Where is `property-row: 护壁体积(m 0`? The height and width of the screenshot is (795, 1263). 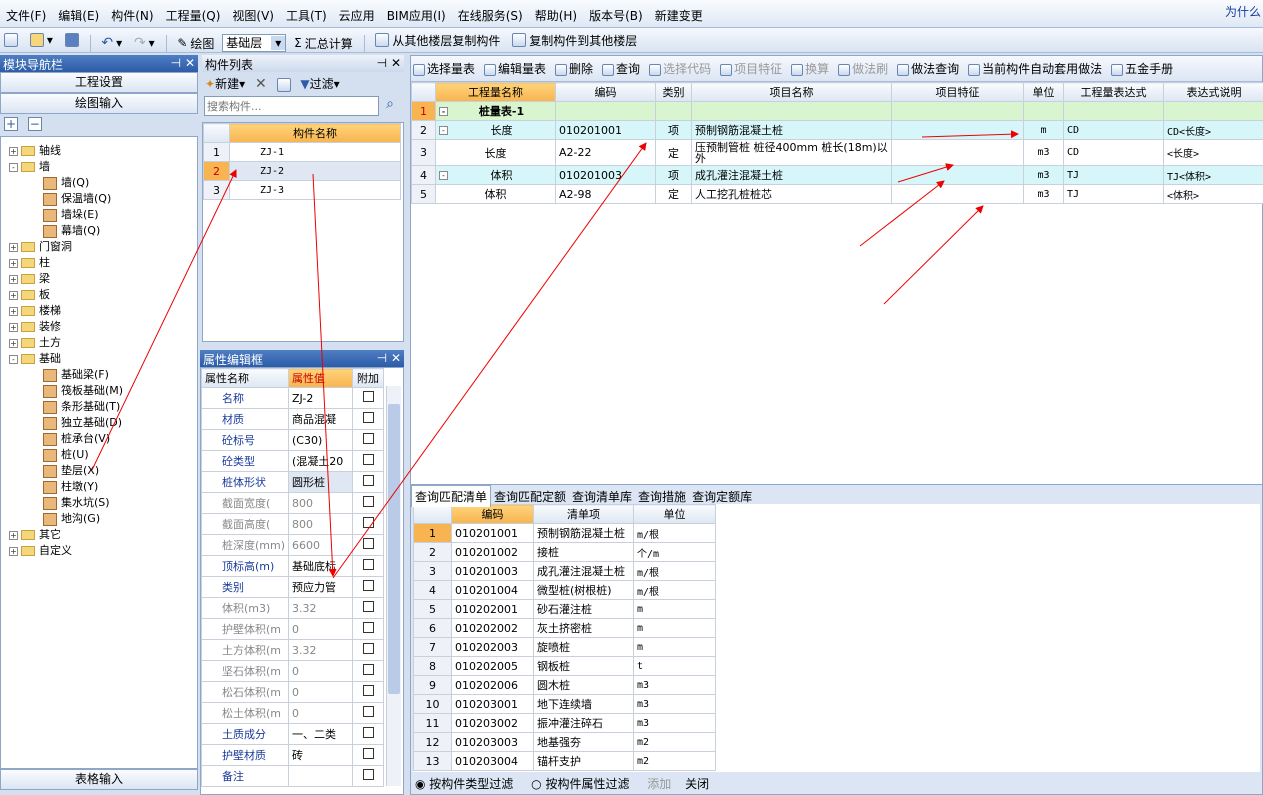 property-row: 护壁体积(m 0 is located at coordinates (292, 629).